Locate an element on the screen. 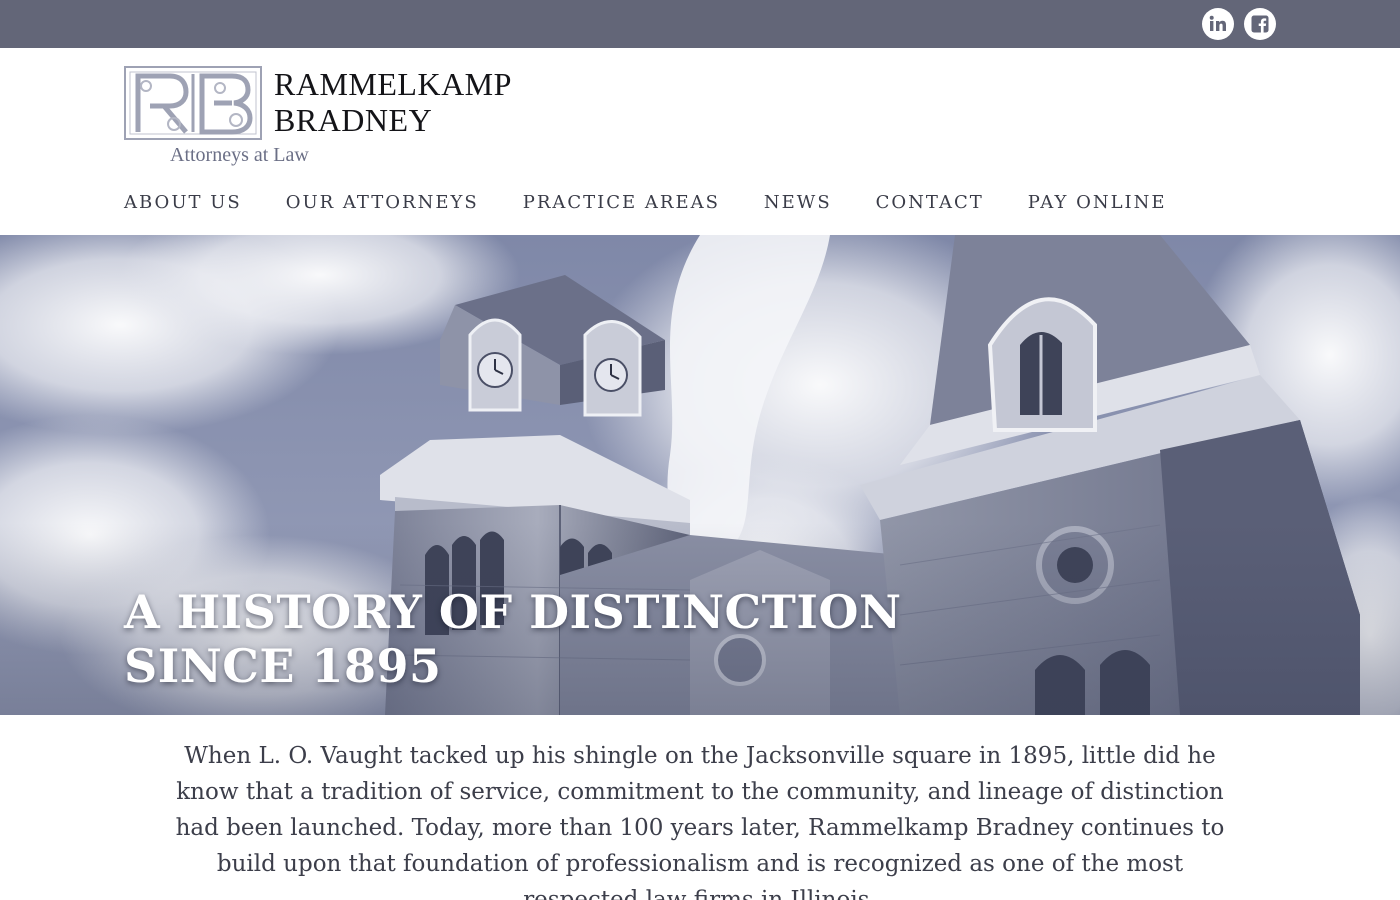 This screenshot has width=1400, height=900. nav-contact: CONTACT is located at coordinates (930, 203).